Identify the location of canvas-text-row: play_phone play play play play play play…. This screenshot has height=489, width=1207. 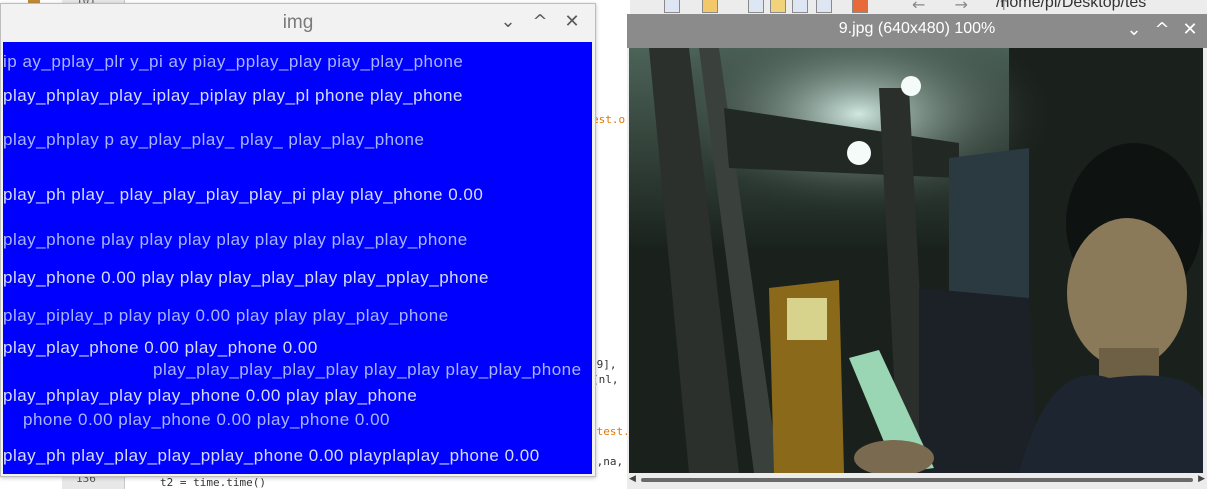
(235, 239).